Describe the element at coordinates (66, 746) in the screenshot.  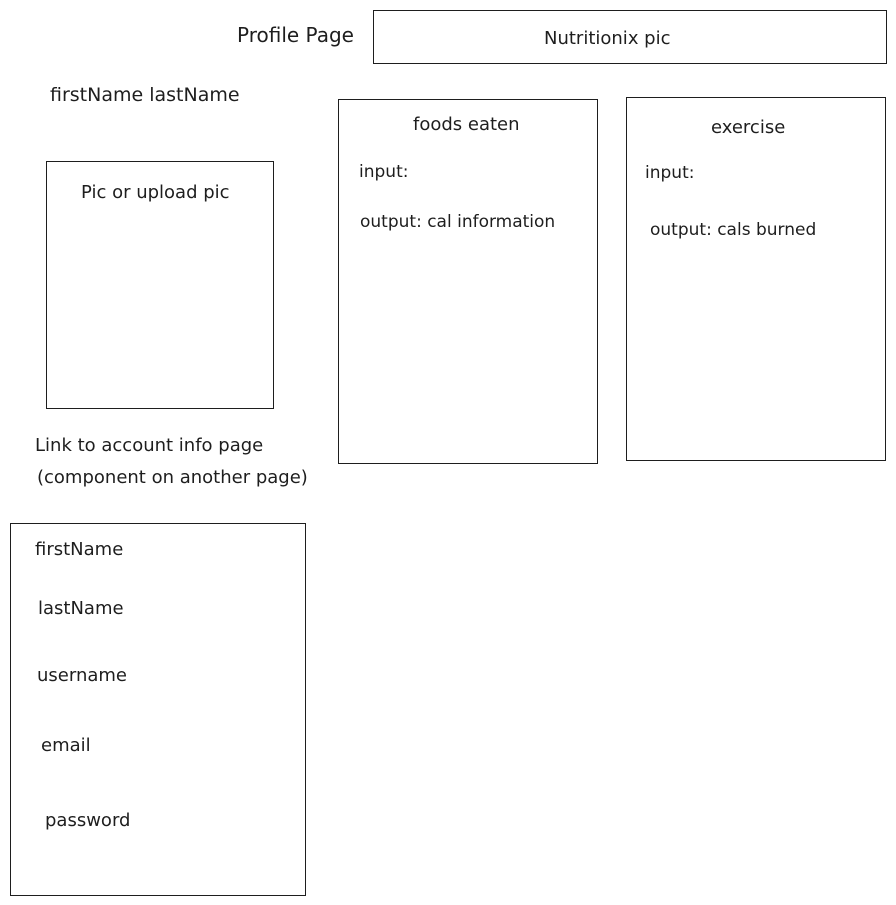
I see `field-email: email` at that location.